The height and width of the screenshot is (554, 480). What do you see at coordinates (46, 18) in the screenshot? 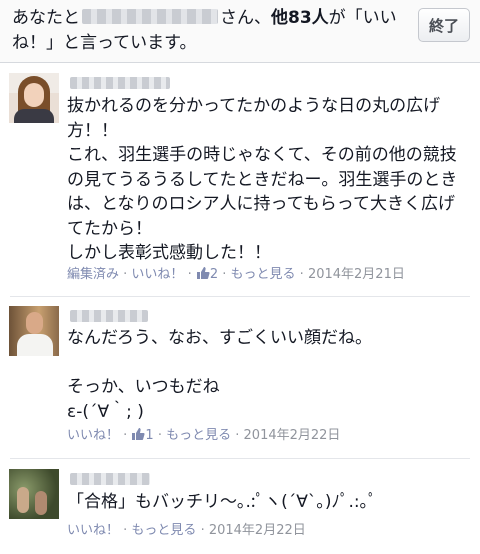
I see `likes-prefix: あなたと` at bounding box center [46, 18].